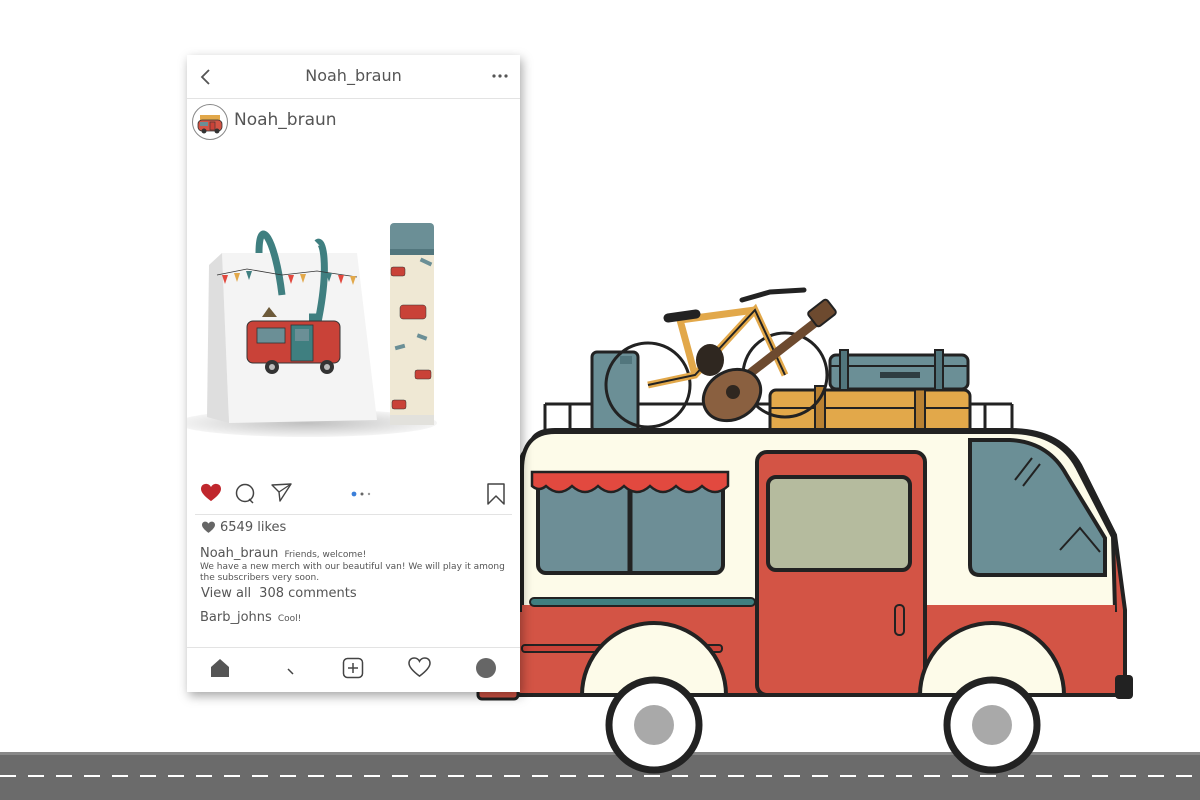 This screenshot has width=1200, height=800. I want to click on thermos-bottle, so click(412, 324).